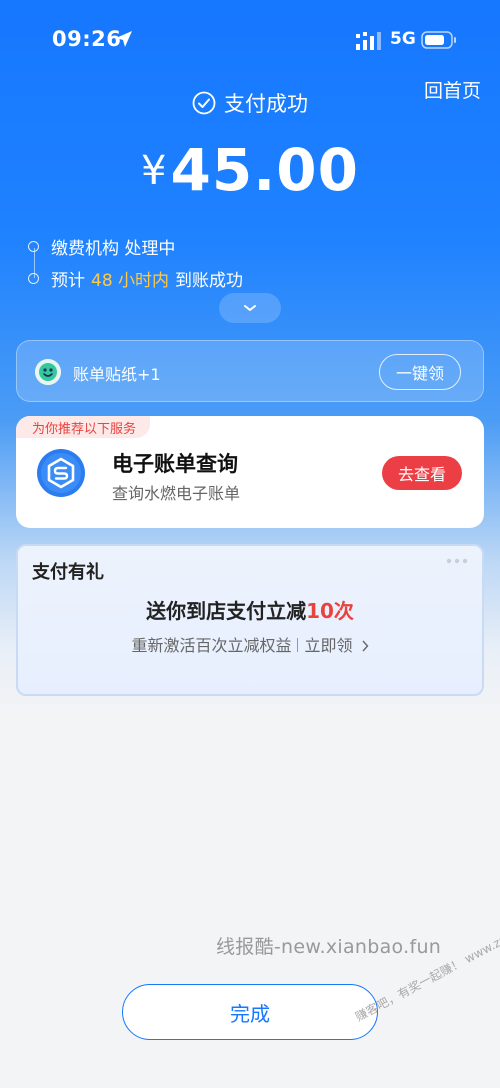 This screenshot has width=500, height=1088. I want to click on gift-headline-count: 10次, so click(330, 611).